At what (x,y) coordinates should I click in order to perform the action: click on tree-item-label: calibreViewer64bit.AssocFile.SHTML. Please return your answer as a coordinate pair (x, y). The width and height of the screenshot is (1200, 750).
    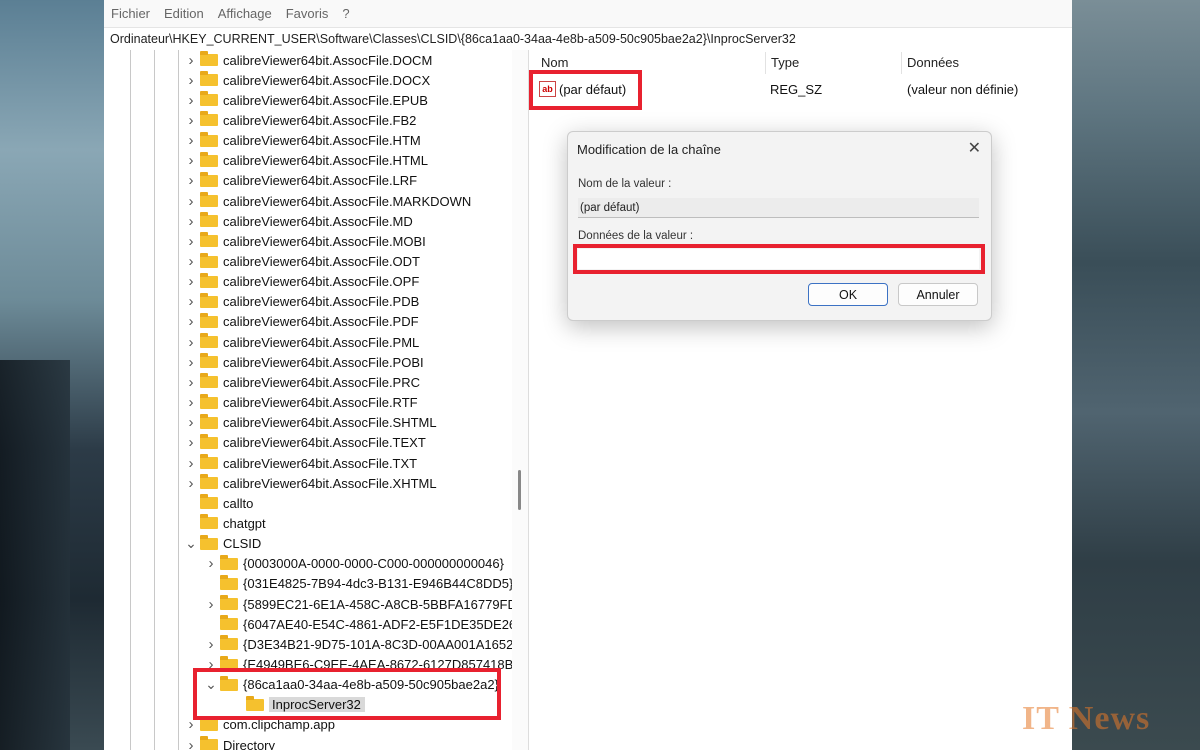
    Looking at the image, I should click on (330, 423).